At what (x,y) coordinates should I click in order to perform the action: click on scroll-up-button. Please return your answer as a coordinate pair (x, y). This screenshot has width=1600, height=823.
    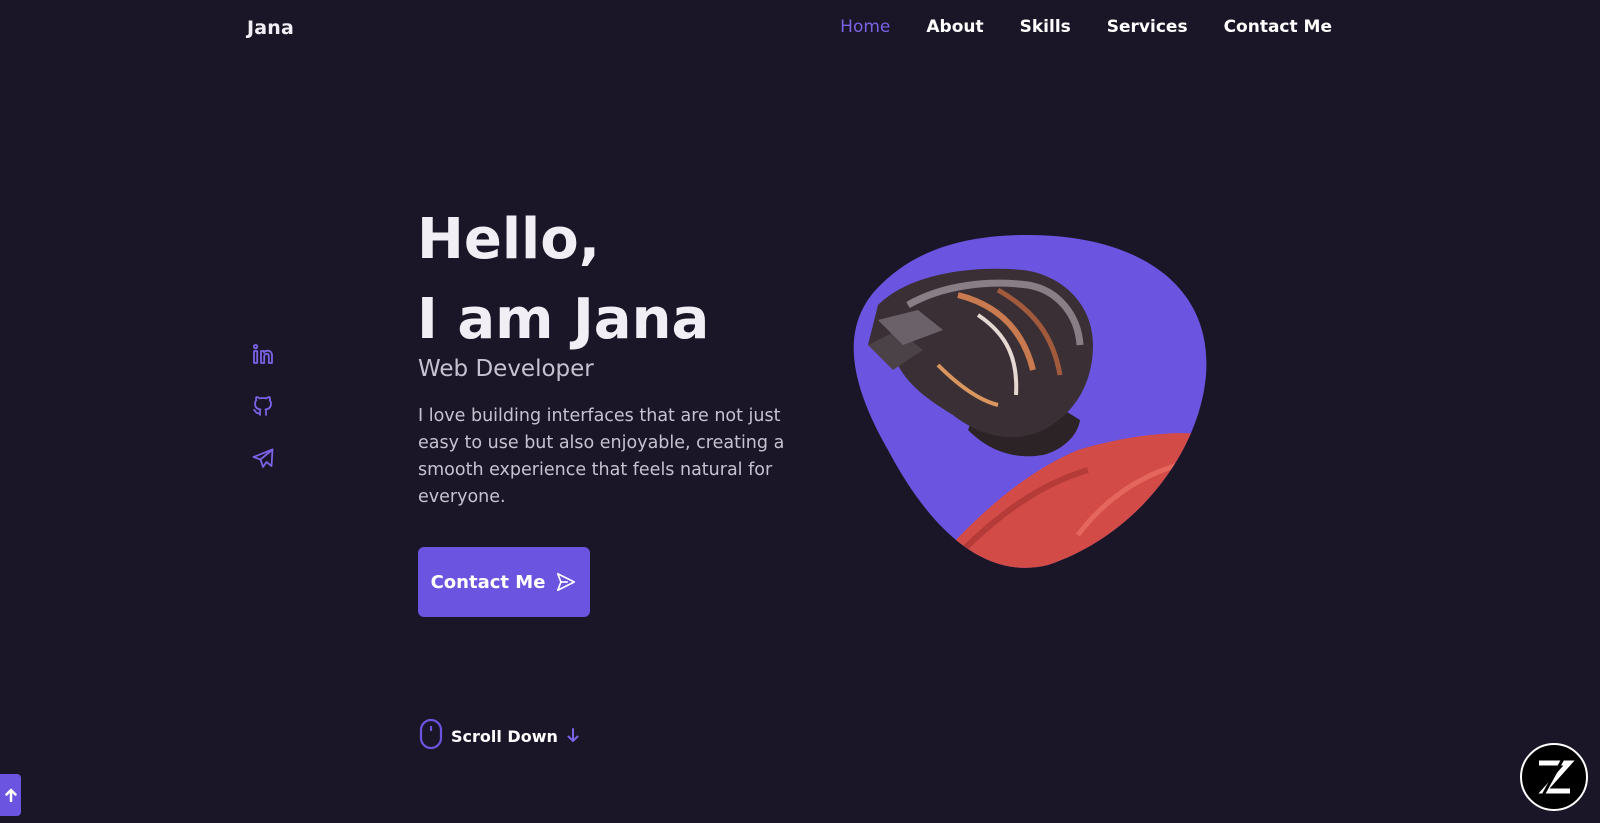
    Looking at the image, I should click on (10, 795).